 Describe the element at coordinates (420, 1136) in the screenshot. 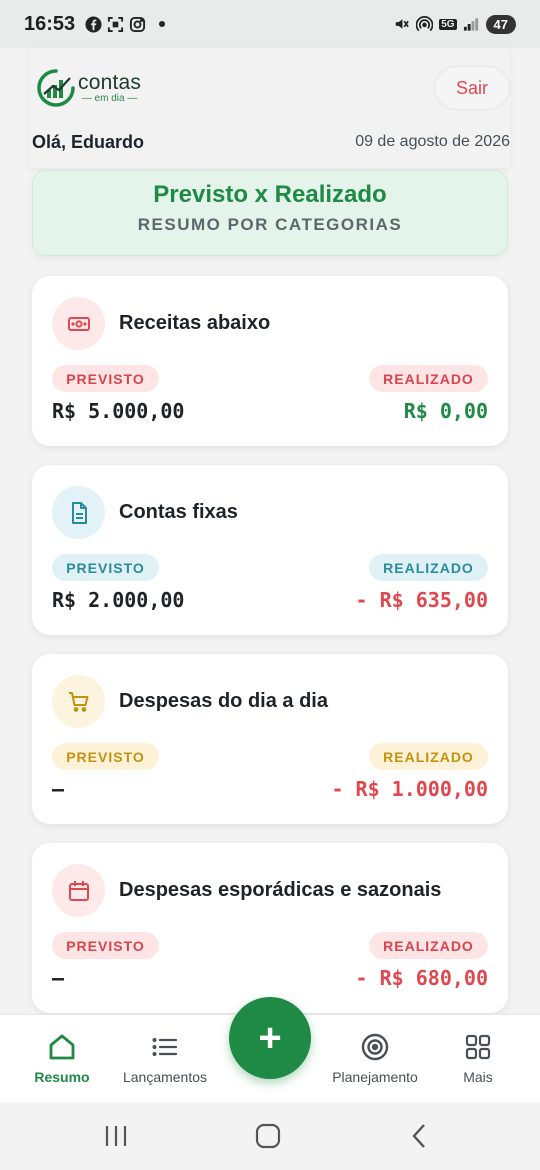

I see `back-icon` at that location.